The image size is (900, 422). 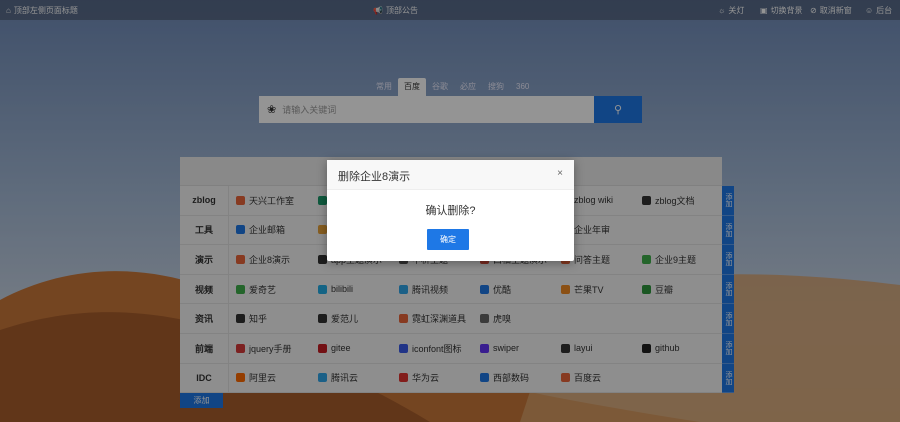 What do you see at coordinates (448, 239) in the screenshot?
I see `confirm-button: 确定` at bounding box center [448, 239].